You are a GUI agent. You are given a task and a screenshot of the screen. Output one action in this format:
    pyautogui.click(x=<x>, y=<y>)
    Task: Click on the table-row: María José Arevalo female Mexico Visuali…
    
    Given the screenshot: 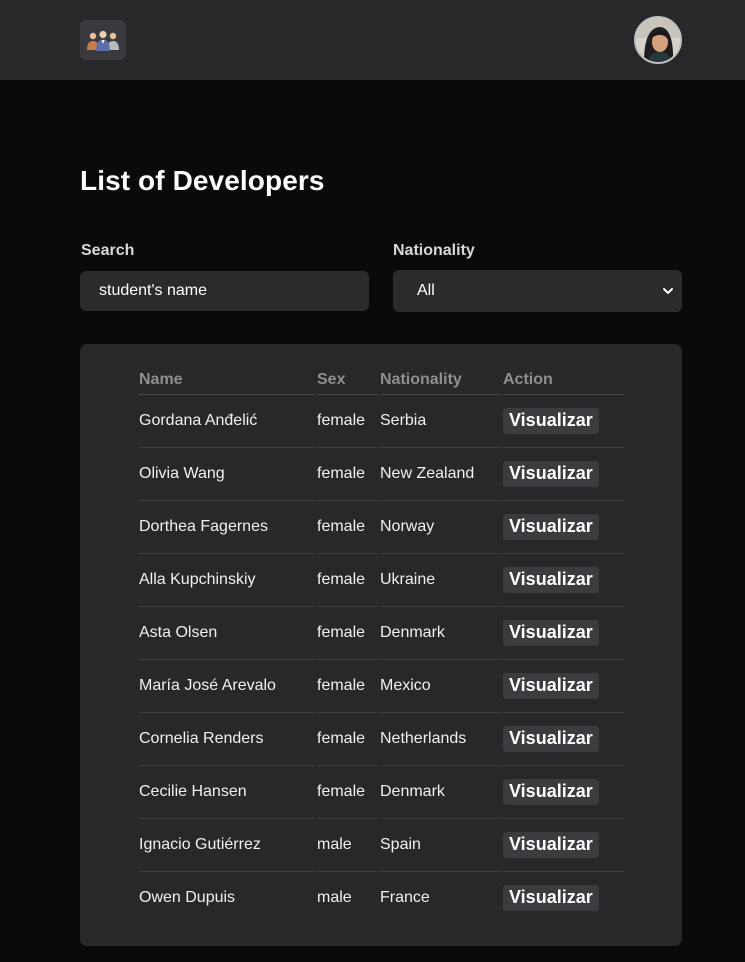 What is the action you would take?
    pyautogui.click(x=381, y=686)
    